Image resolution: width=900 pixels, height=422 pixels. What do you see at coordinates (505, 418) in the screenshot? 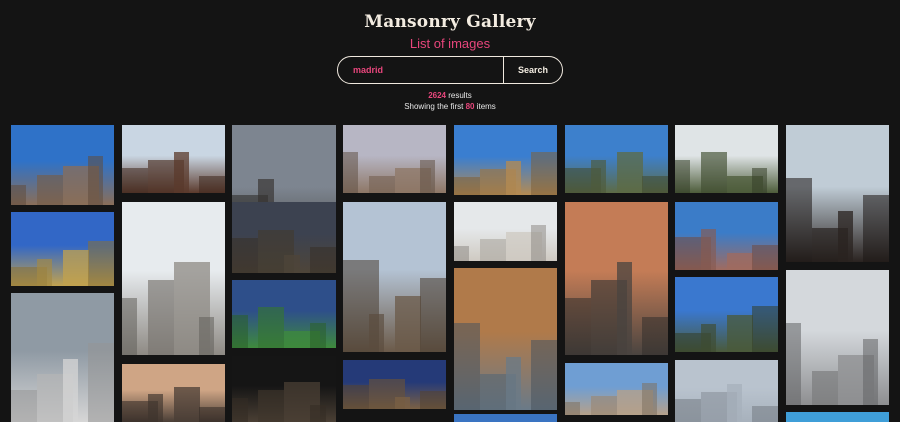
I see `gallery-image-sky-strip` at bounding box center [505, 418].